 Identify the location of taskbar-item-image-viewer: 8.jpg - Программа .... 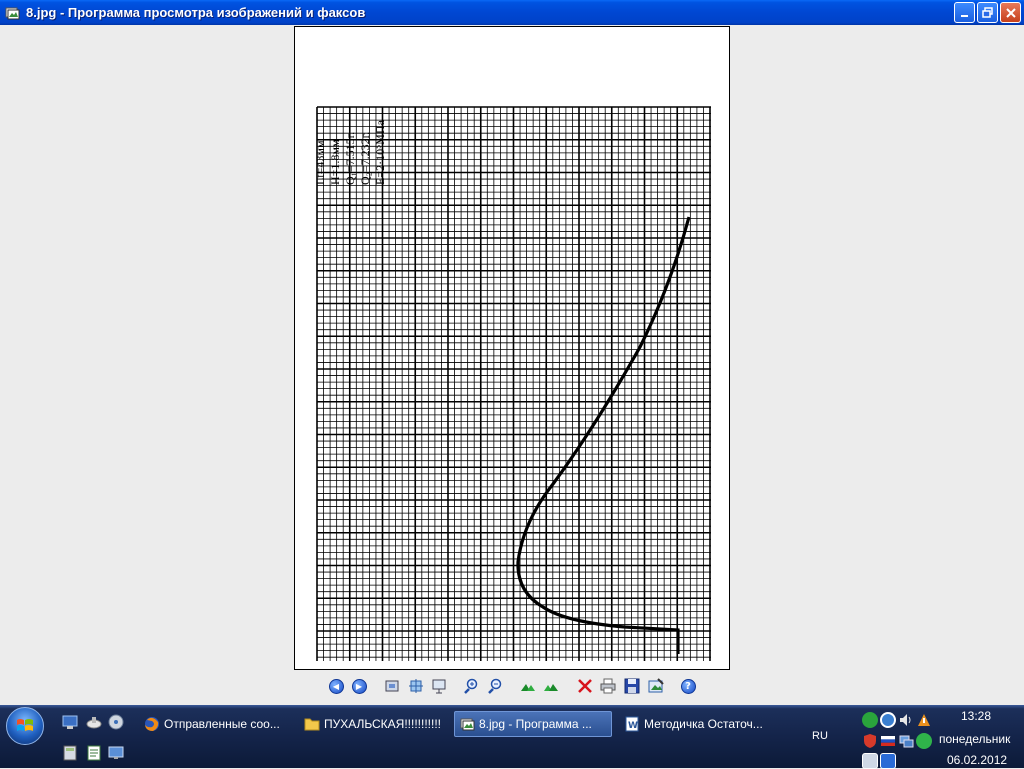
(533, 724).